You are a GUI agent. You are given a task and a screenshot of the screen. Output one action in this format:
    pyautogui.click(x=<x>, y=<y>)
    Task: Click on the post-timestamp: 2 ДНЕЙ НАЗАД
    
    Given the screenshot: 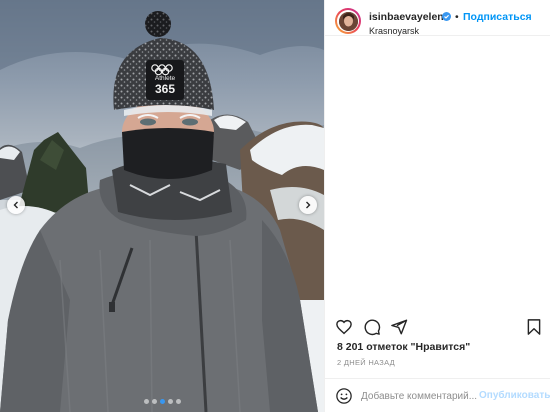 What is the action you would take?
    pyautogui.click(x=366, y=362)
    